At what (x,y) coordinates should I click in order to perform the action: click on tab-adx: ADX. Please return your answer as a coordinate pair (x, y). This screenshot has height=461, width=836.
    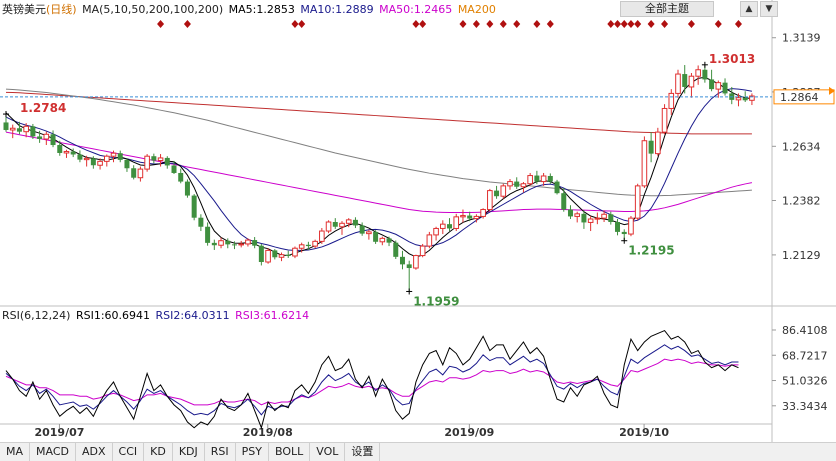
    Looking at the image, I should click on (94, 452).